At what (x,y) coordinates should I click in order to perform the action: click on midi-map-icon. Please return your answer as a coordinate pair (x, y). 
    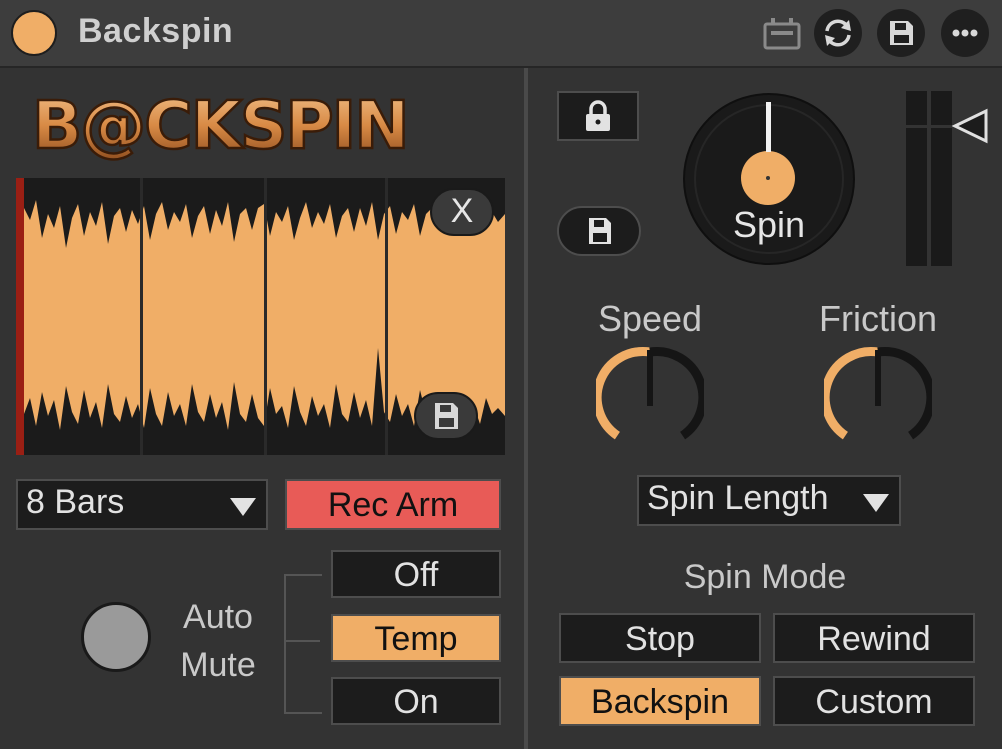
    Looking at the image, I should click on (782, 34).